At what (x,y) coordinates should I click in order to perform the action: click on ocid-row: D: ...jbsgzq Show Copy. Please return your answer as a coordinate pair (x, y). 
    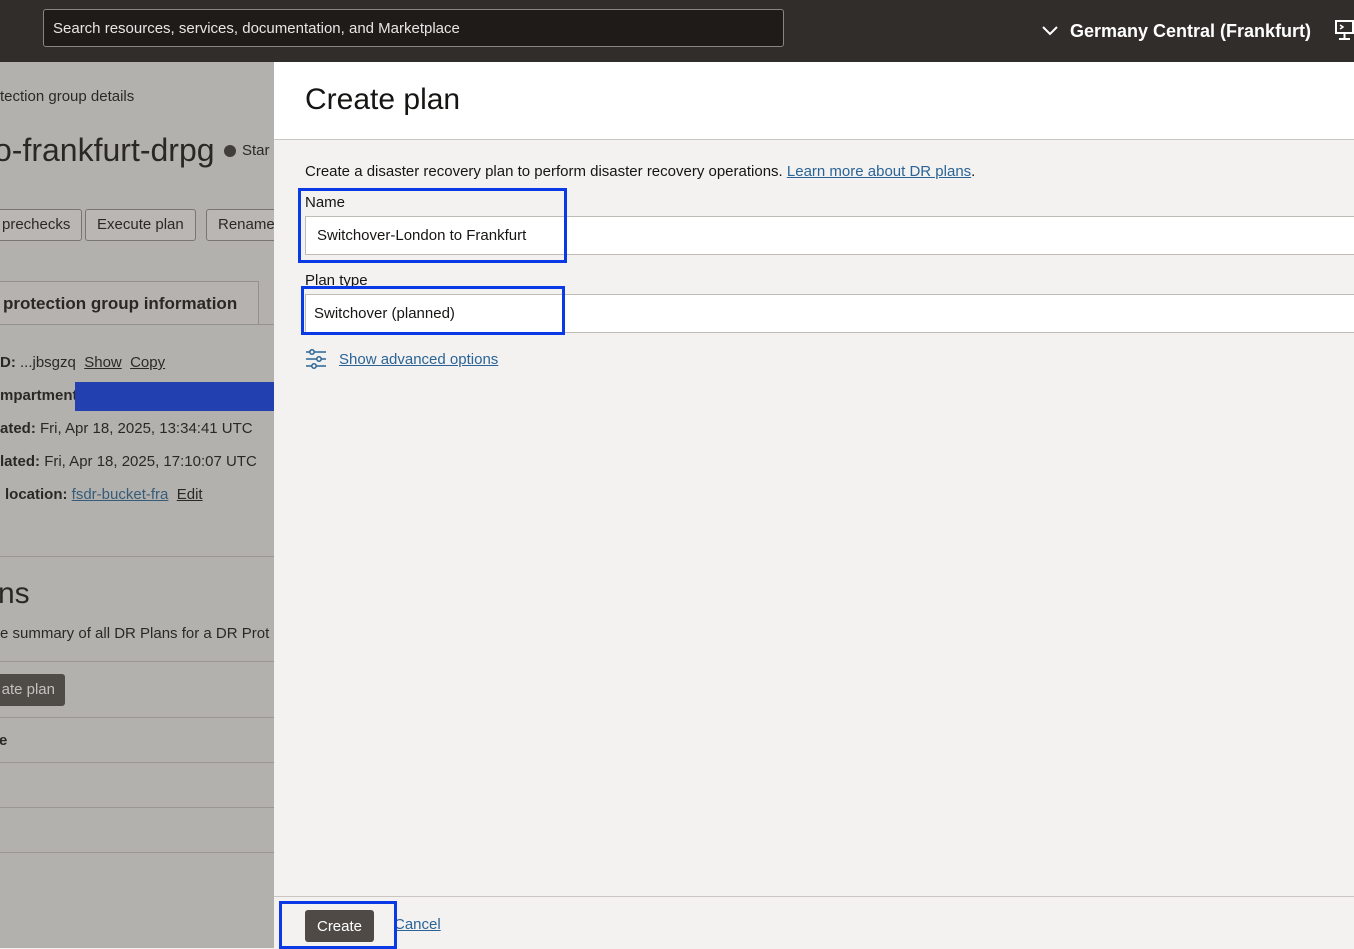
    Looking at the image, I should click on (82, 362).